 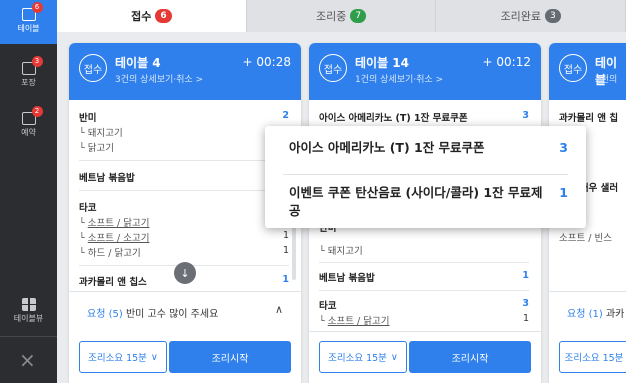 I want to click on tab-count-badge: 3, so click(x=553, y=16).